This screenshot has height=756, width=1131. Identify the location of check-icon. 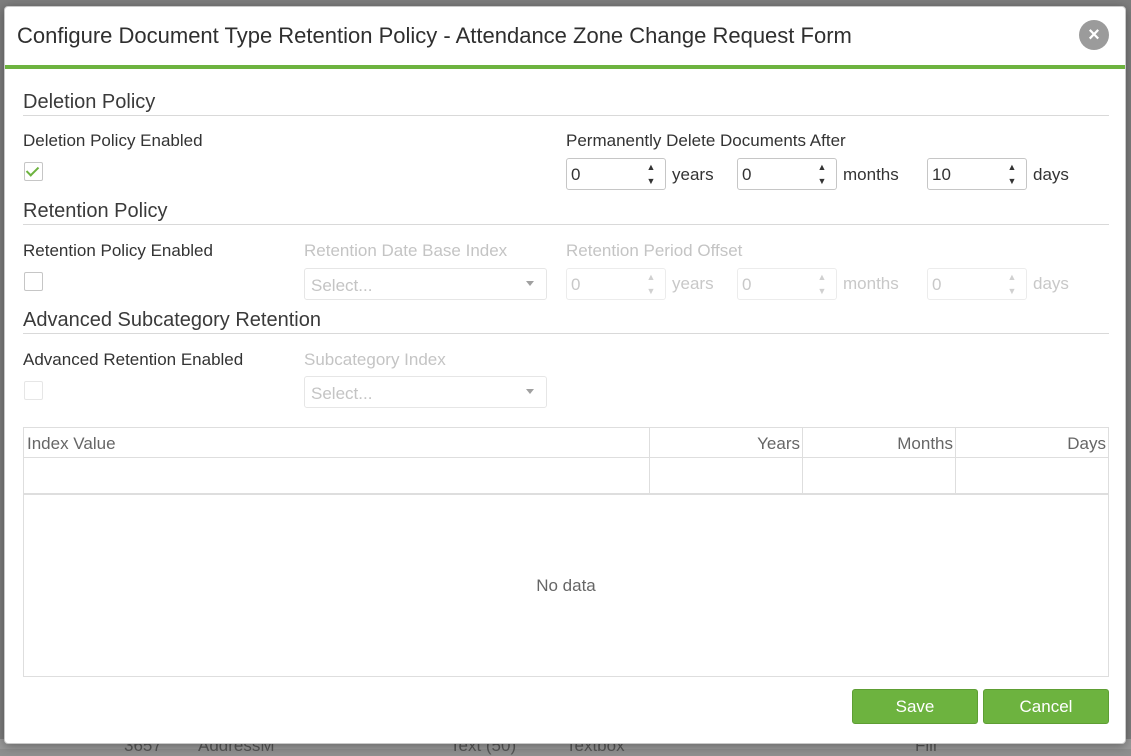
(32, 170).